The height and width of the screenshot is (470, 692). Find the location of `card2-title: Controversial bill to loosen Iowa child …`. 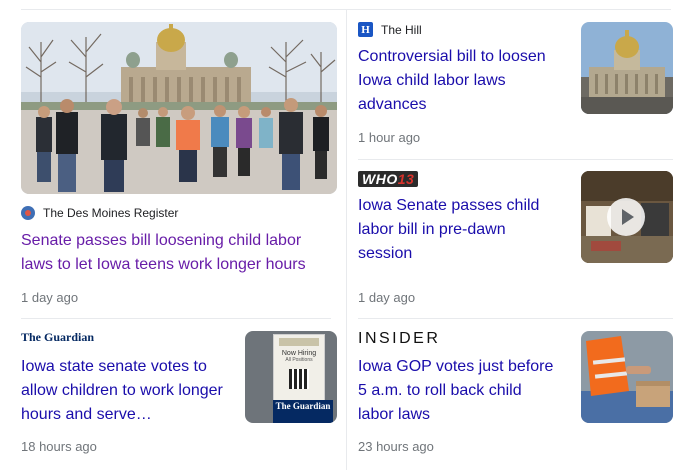

card2-title: Controversial bill to loosen Iowa child … is located at coordinates (458, 81).